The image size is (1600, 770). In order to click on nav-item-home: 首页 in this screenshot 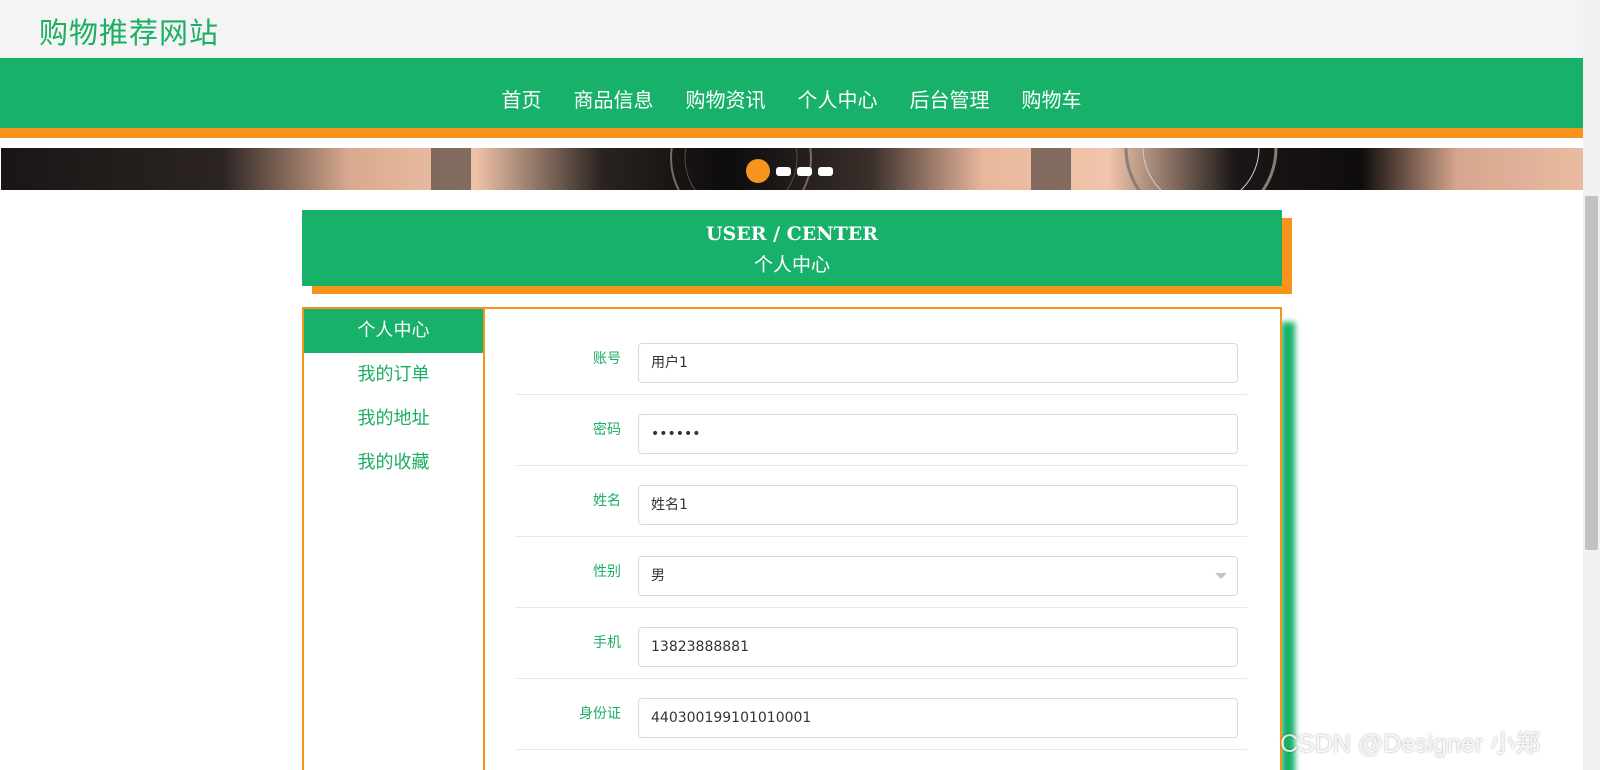, I will do `click(522, 98)`.